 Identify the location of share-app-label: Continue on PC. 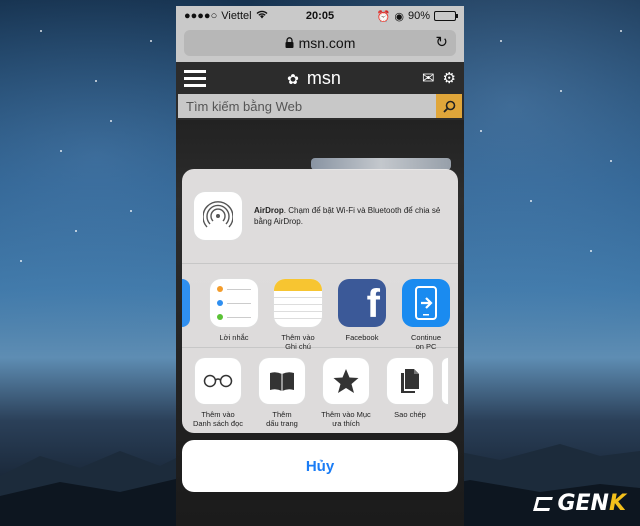
(426, 342).